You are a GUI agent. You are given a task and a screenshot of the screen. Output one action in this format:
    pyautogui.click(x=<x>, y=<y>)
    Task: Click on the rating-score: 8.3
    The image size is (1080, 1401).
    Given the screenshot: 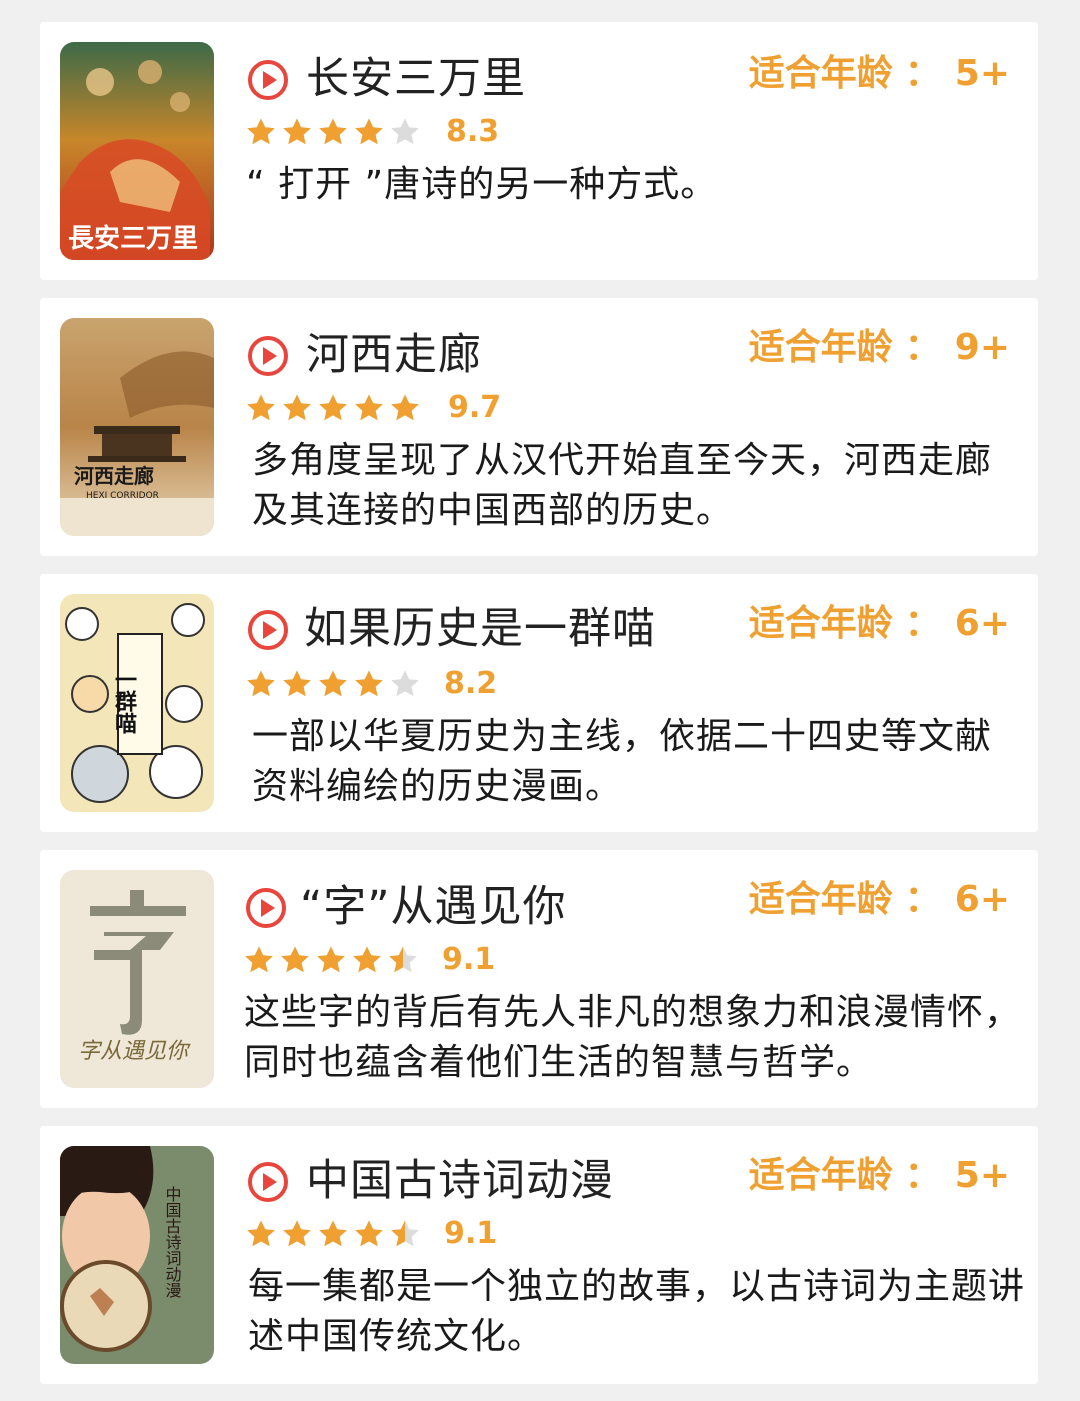 What is the action you would take?
    pyautogui.click(x=473, y=131)
    